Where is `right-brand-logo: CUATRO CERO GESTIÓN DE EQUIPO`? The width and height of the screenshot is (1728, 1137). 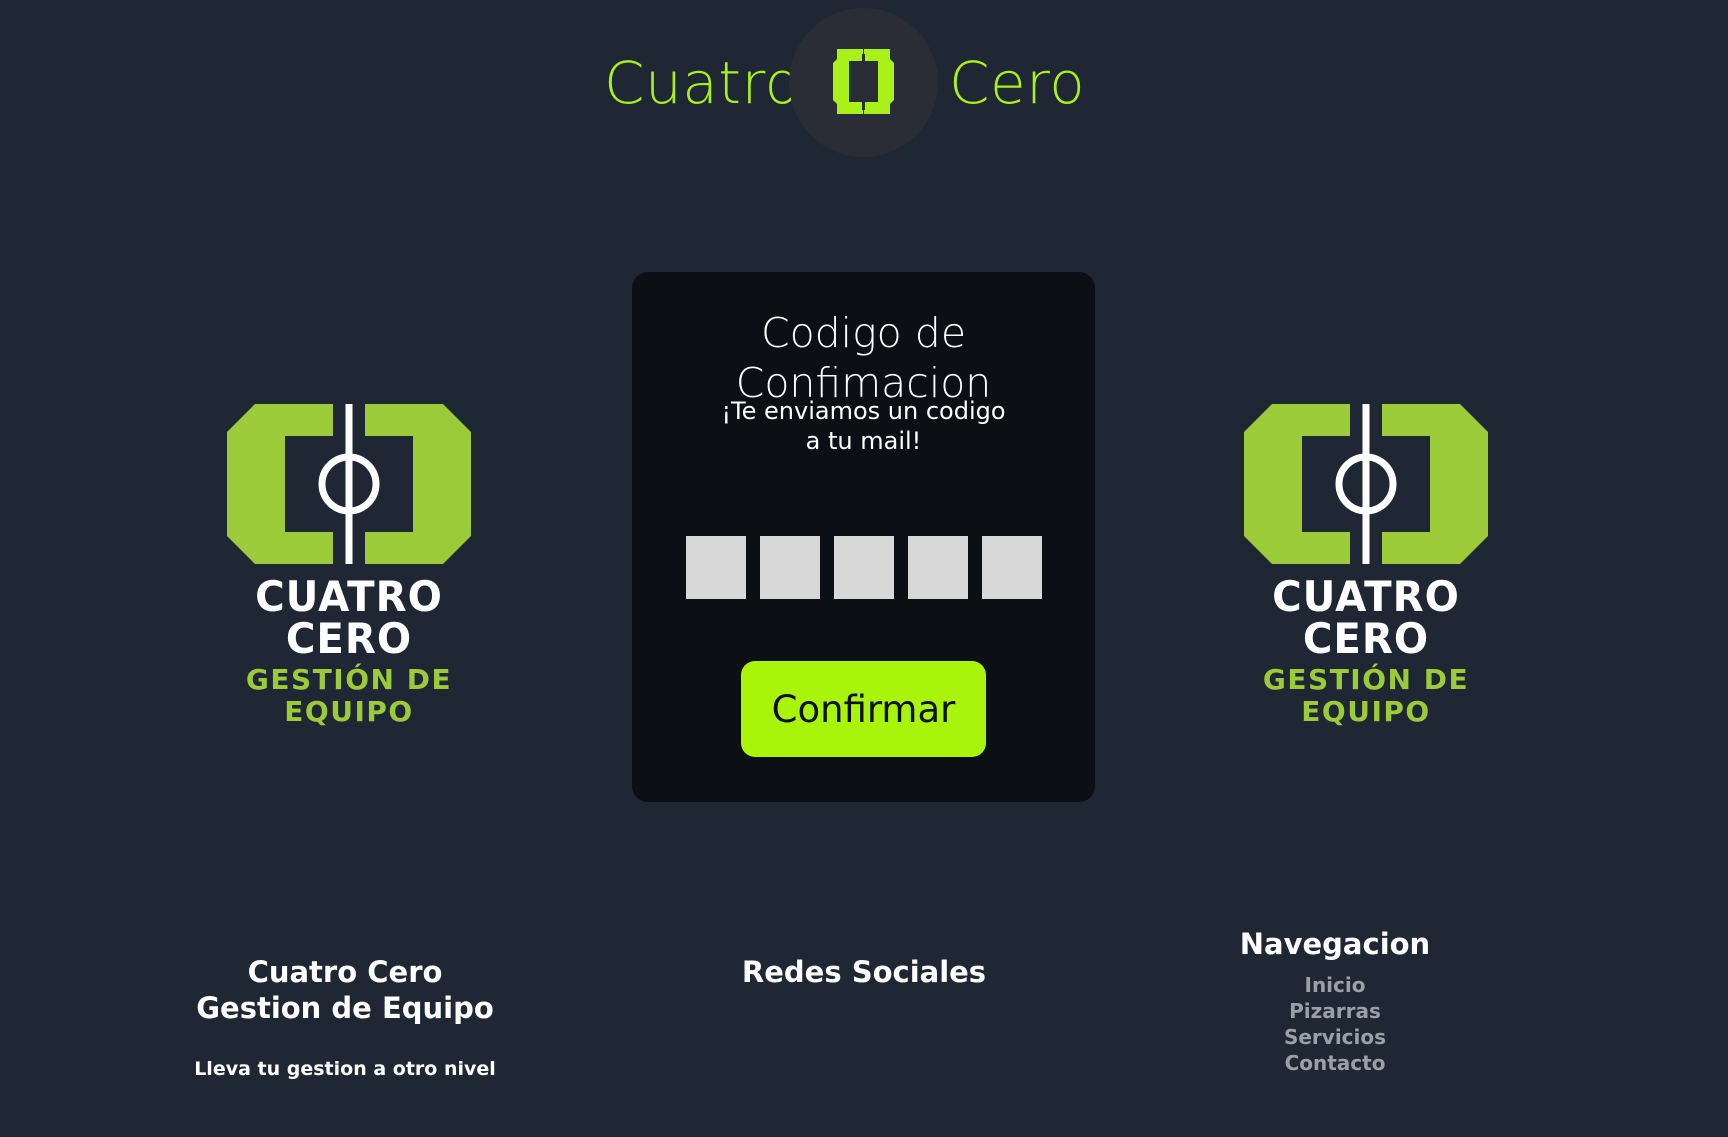 right-brand-logo: CUATRO CERO GESTIÓN DE EQUIPO is located at coordinates (1366, 564).